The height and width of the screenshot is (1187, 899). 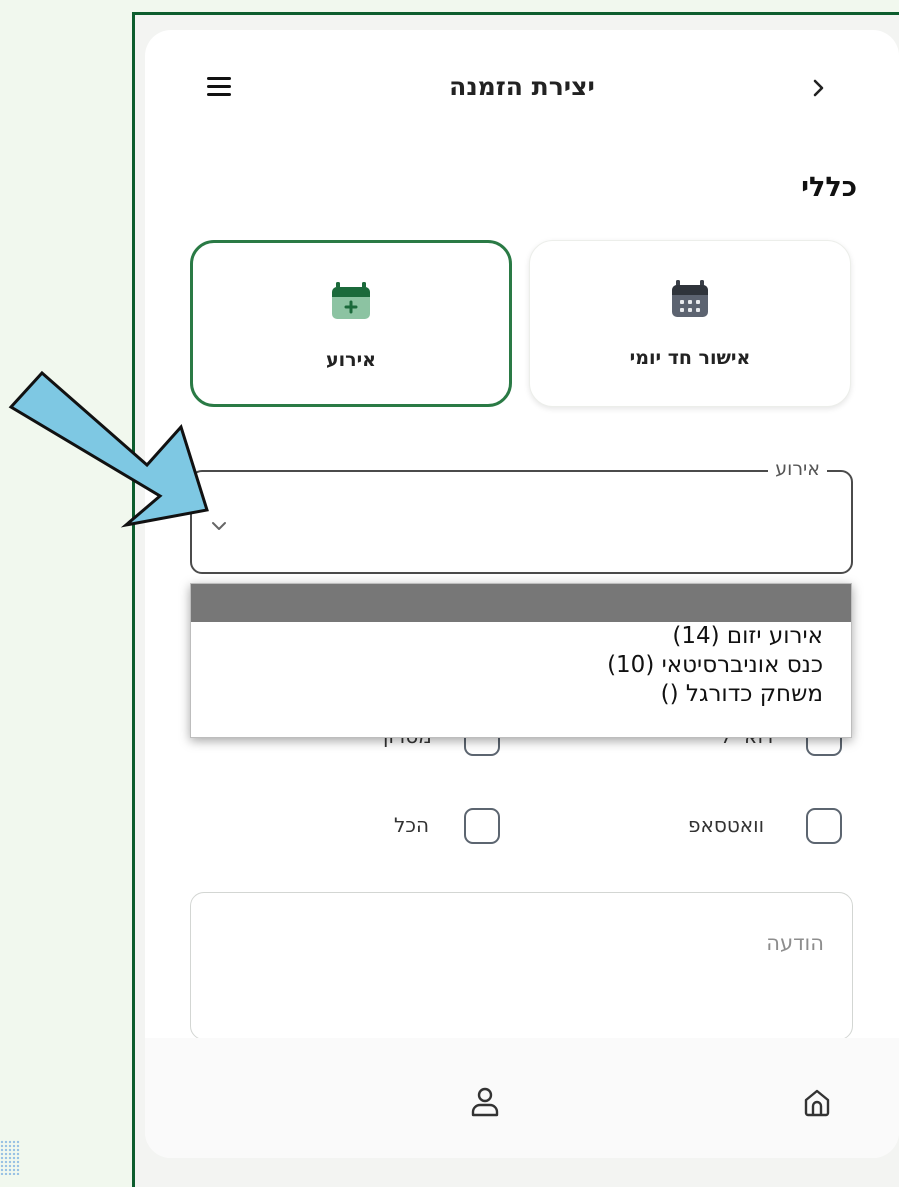 I want to click on user-icon, so click(x=485, y=1102).